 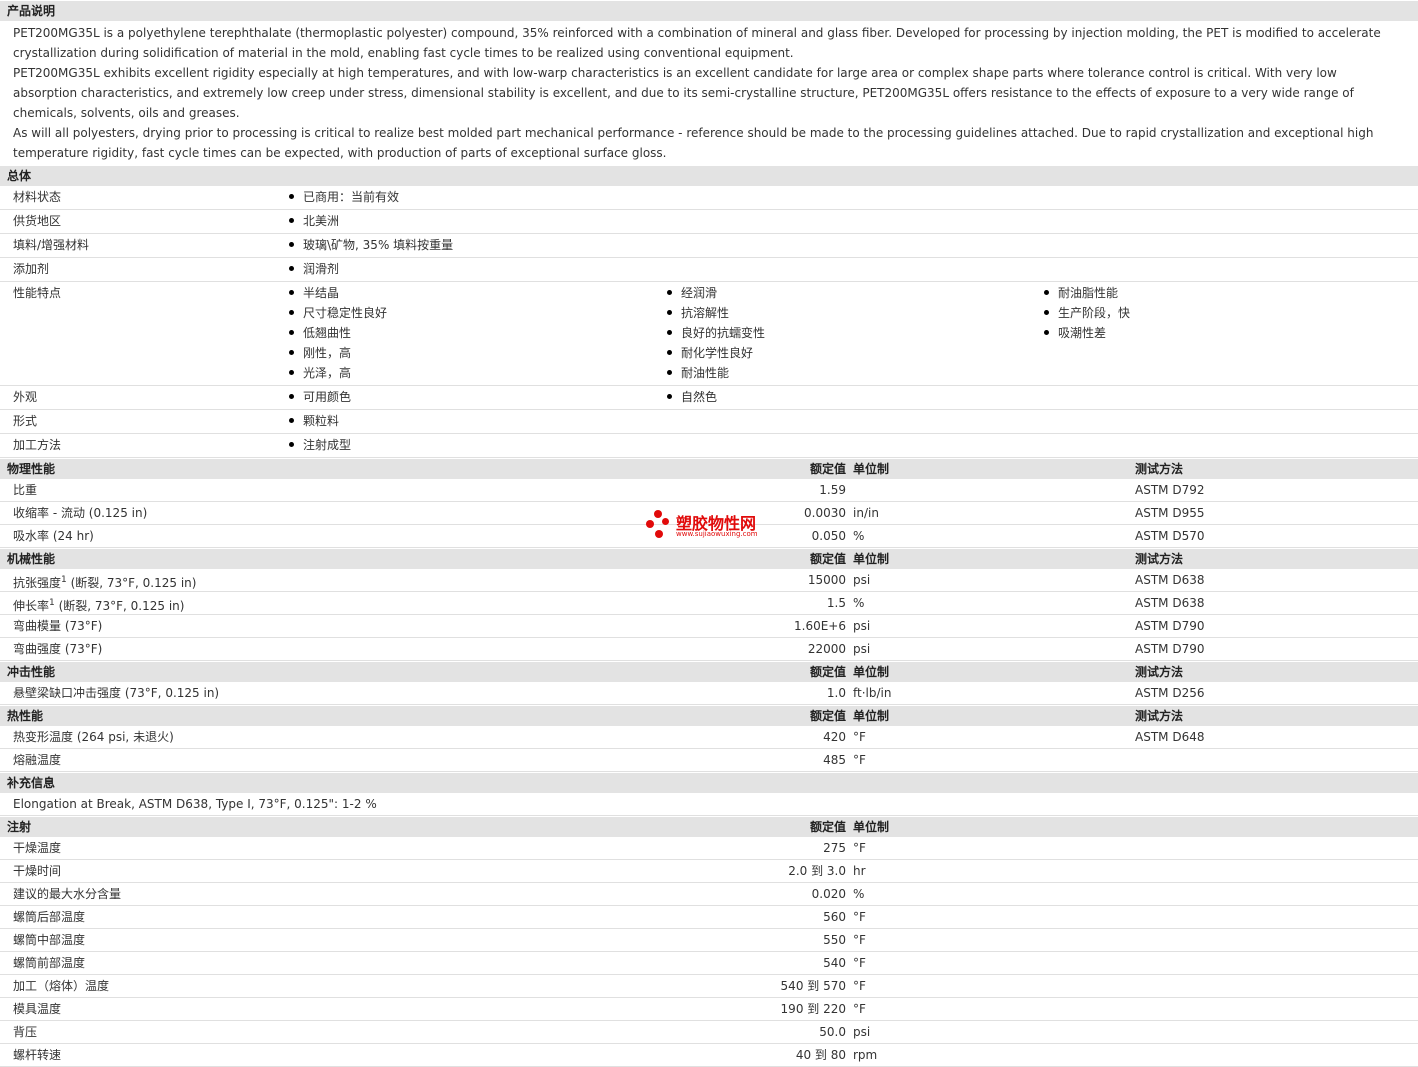 I want to click on bullet-column: 已商用：当前有效, so click(x=344, y=197).